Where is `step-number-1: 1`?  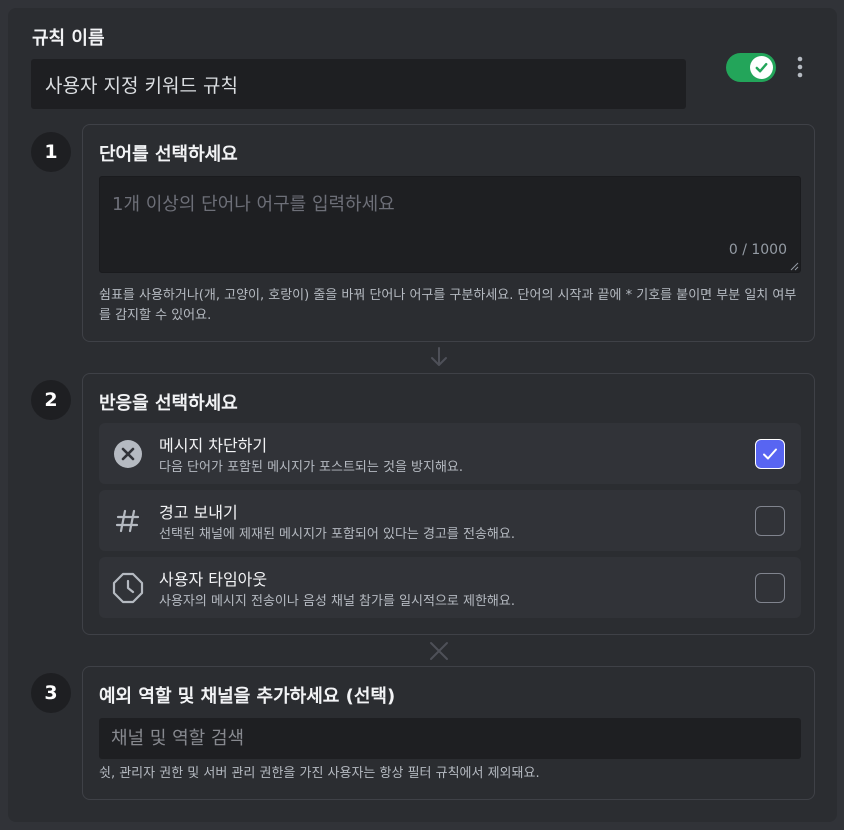
step-number-1: 1 is located at coordinates (51, 152).